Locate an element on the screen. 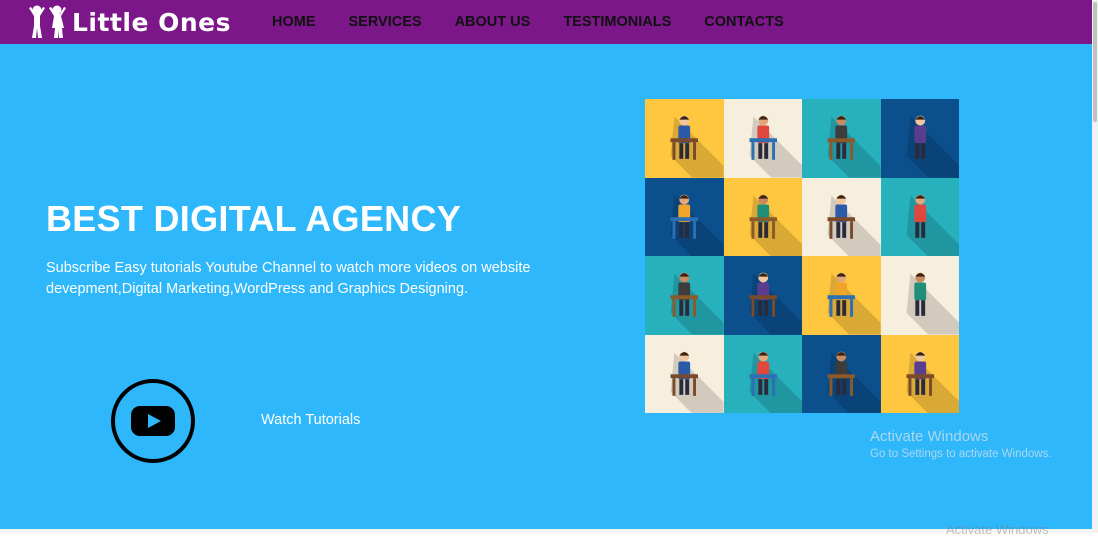  ghost-watermark: Activate Windows is located at coordinates (997, 529).